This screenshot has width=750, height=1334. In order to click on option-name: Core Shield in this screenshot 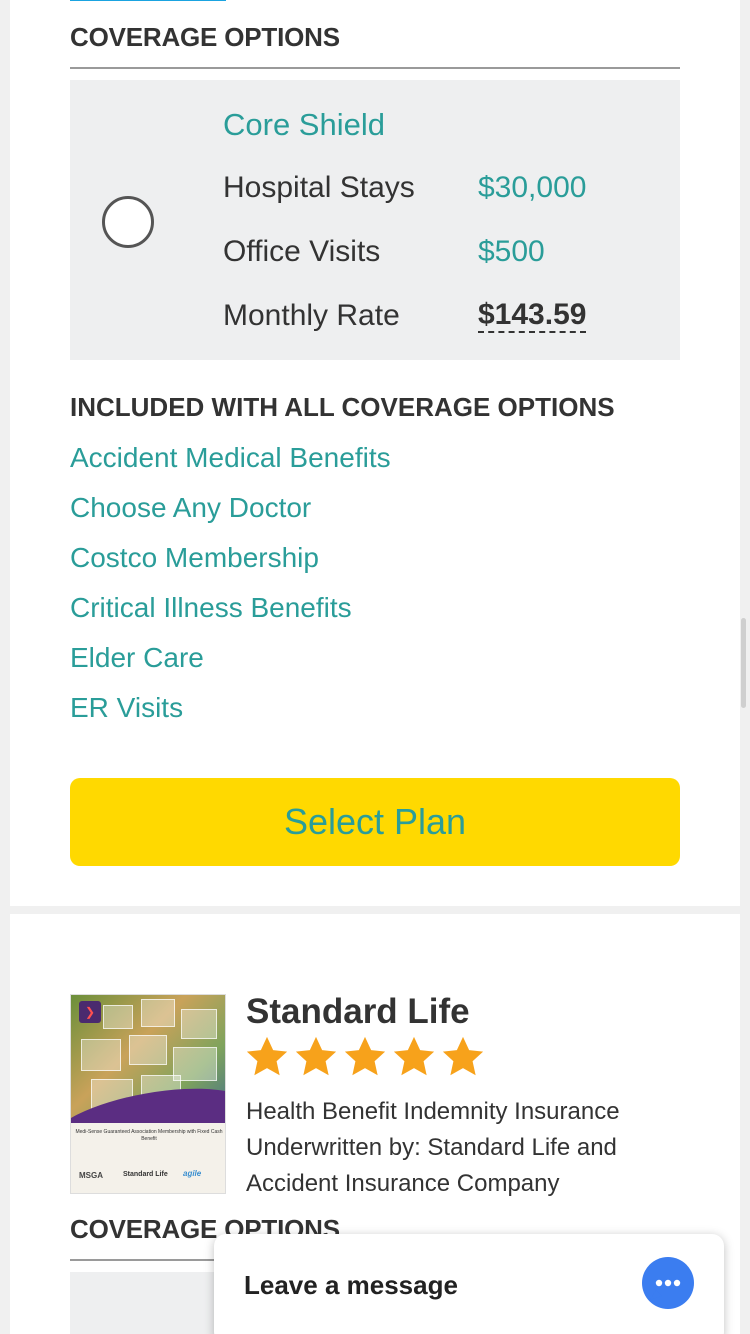, I will do `click(304, 124)`.